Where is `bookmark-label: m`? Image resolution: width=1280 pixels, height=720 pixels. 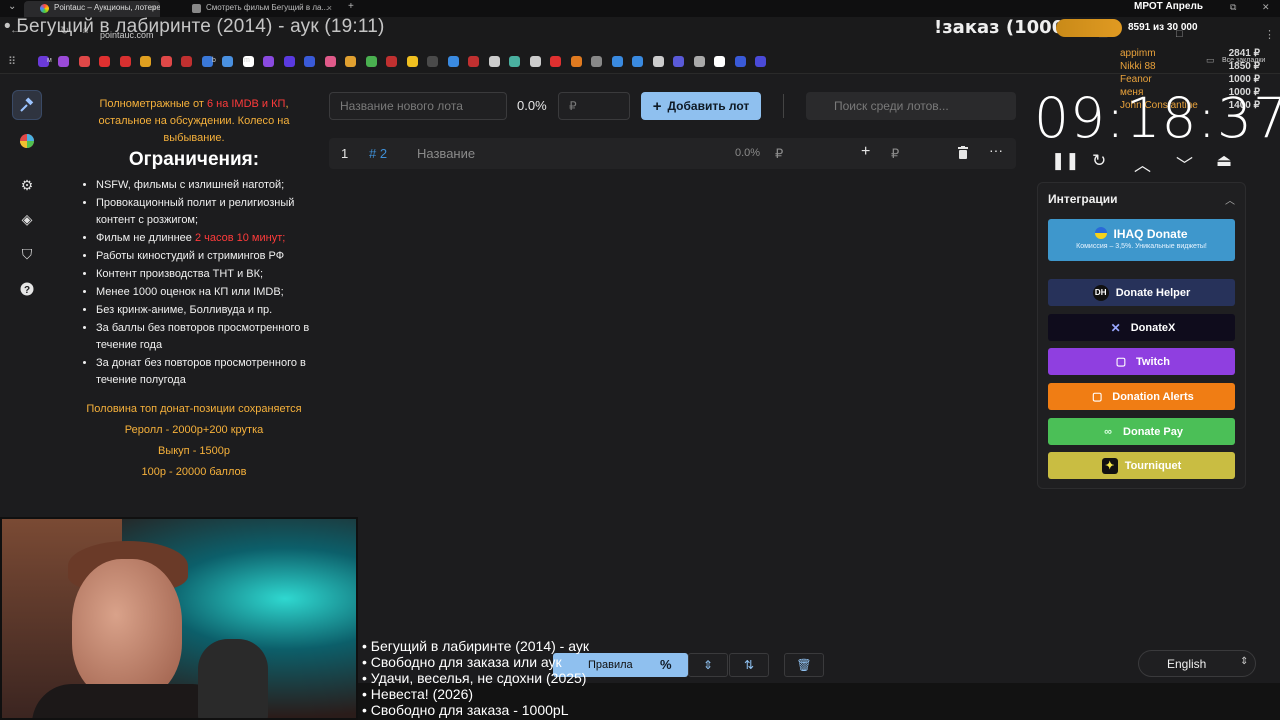 bookmark-label: m is located at coordinates (247, 60).